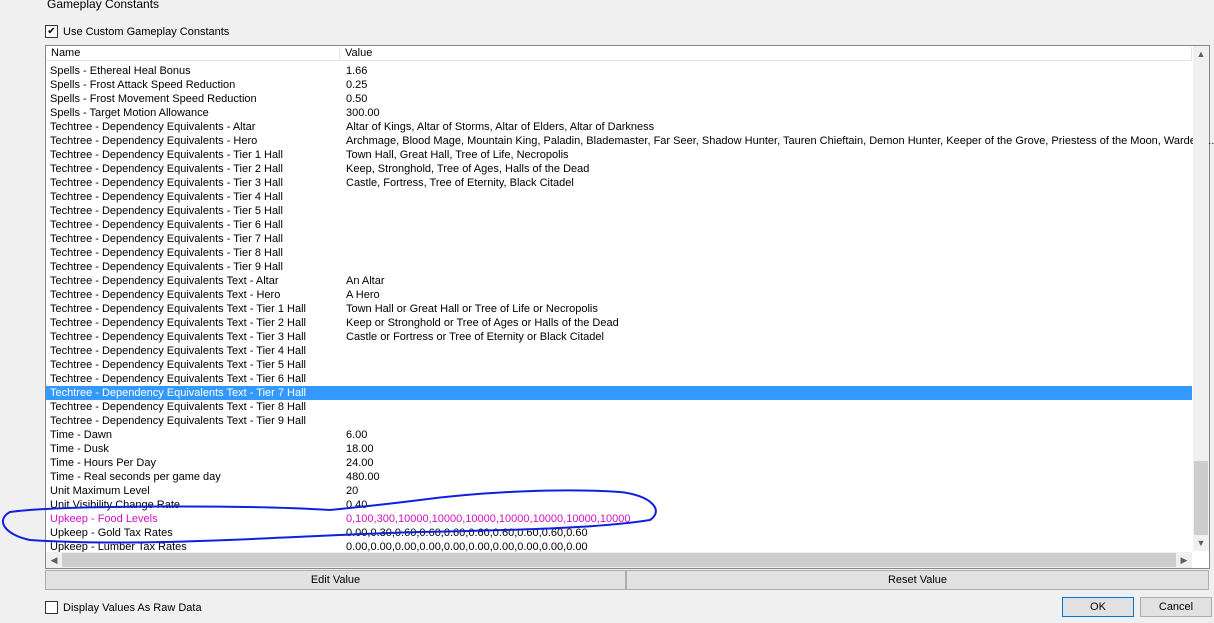  What do you see at coordinates (135, 477) in the screenshot?
I see `row-name: Time - Real seconds per game day` at bounding box center [135, 477].